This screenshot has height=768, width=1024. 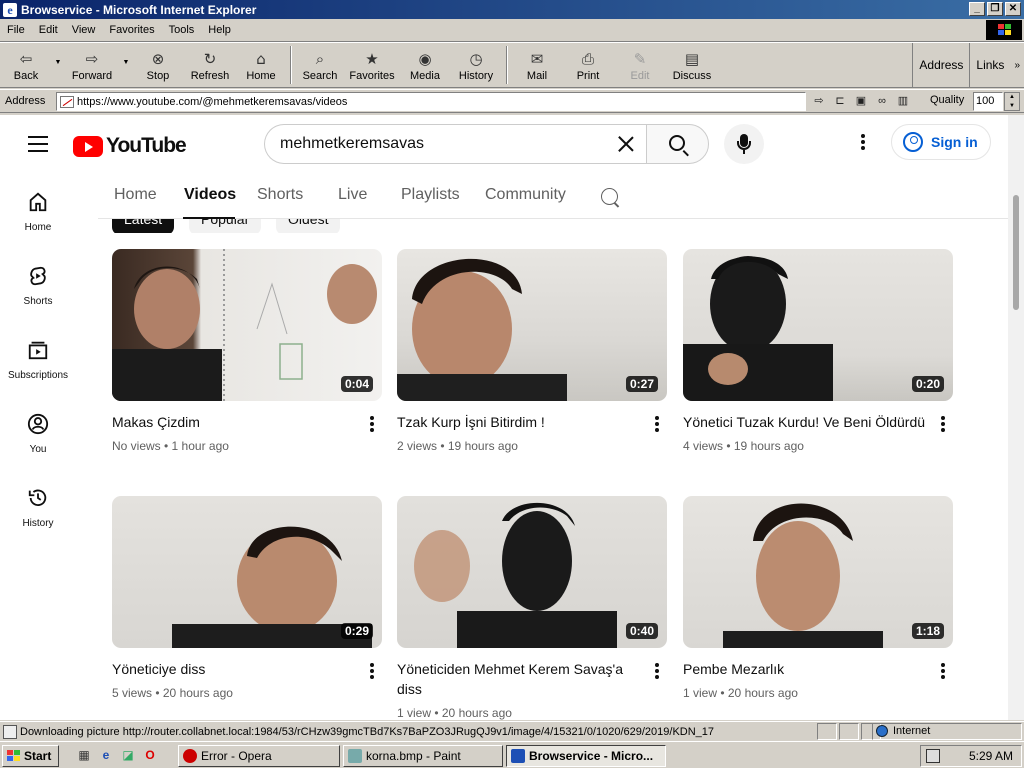 What do you see at coordinates (840, 101) in the screenshot?
I see `bookmark-icon: ⊏` at bounding box center [840, 101].